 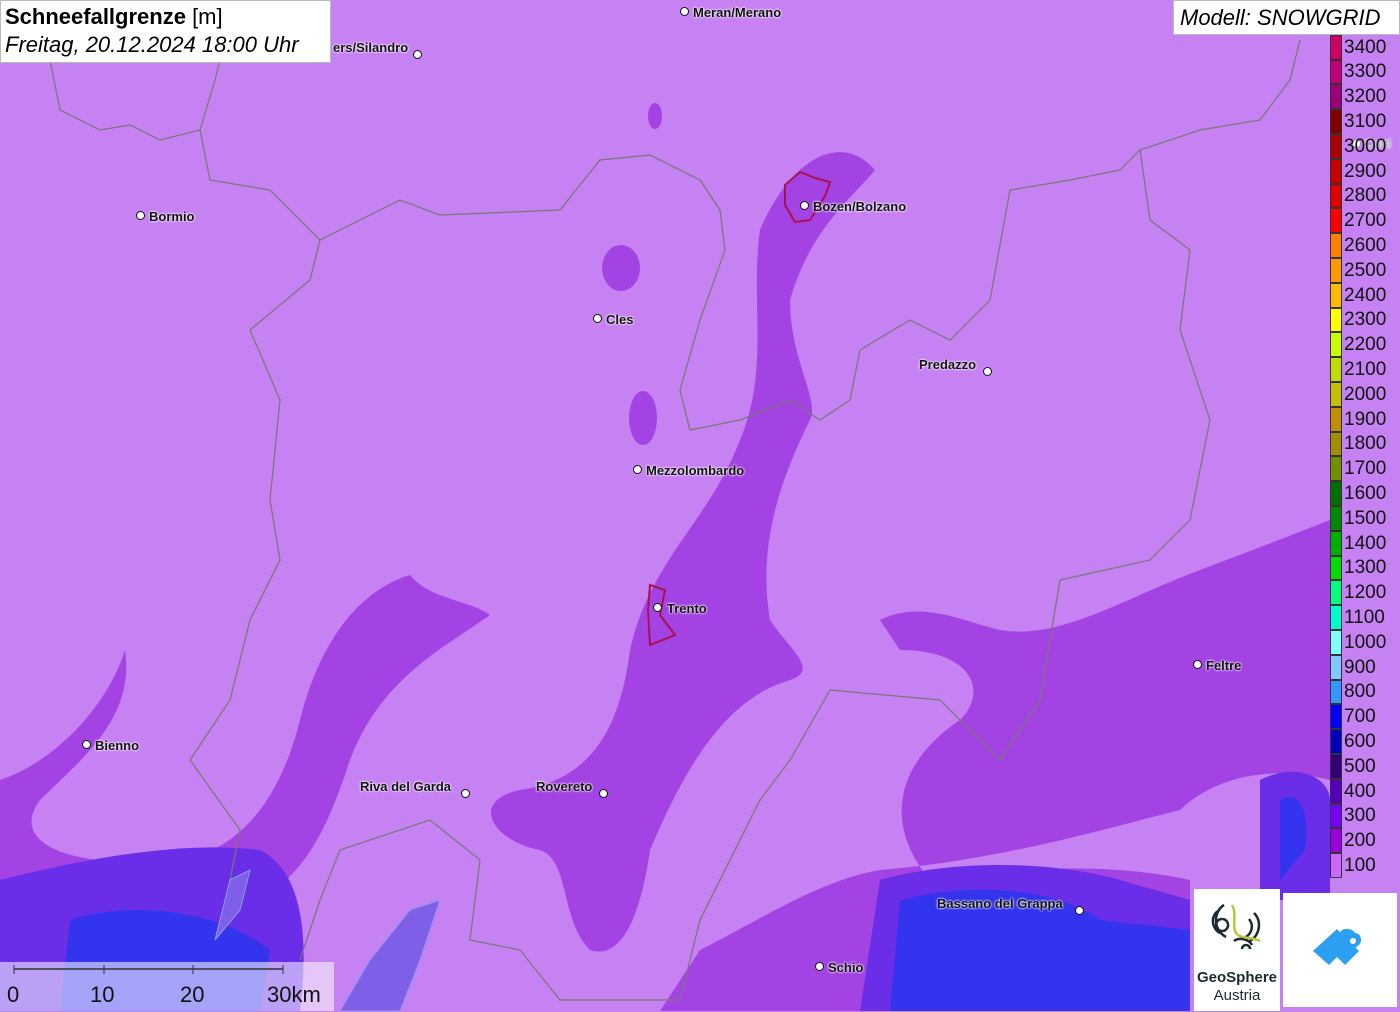 What do you see at coordinates (1365, 543) in the screenshot?
I see `legend-value: 1400` at bounding box center [1365, 543].